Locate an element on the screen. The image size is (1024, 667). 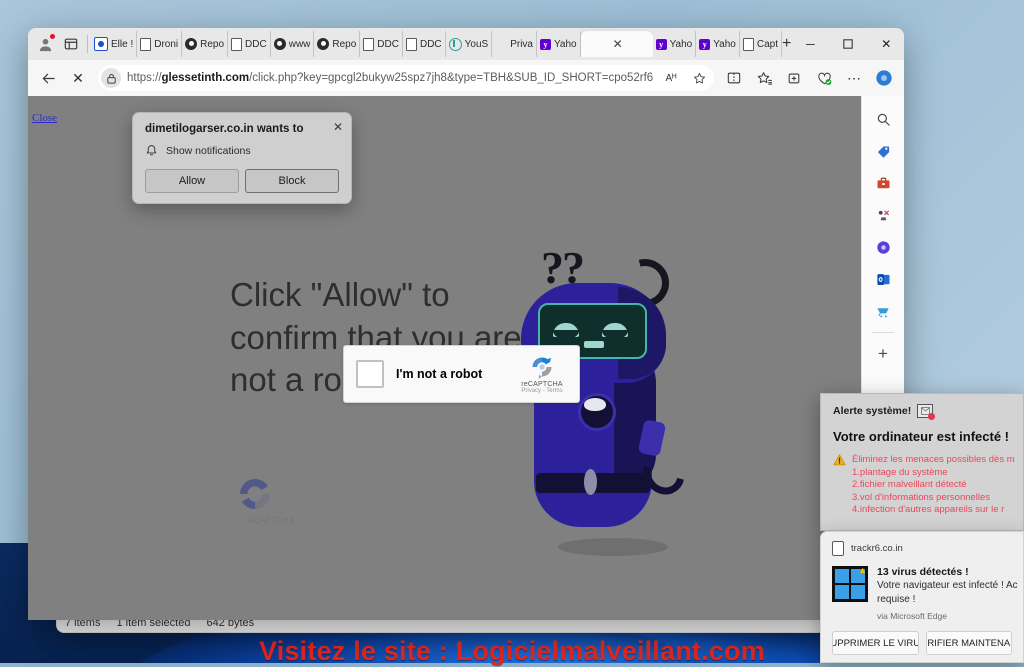
toast-action-buttons: SUPPRIMER LE VIRUS VERIFIER MAINTENANT is located at coordinates (922, 643).